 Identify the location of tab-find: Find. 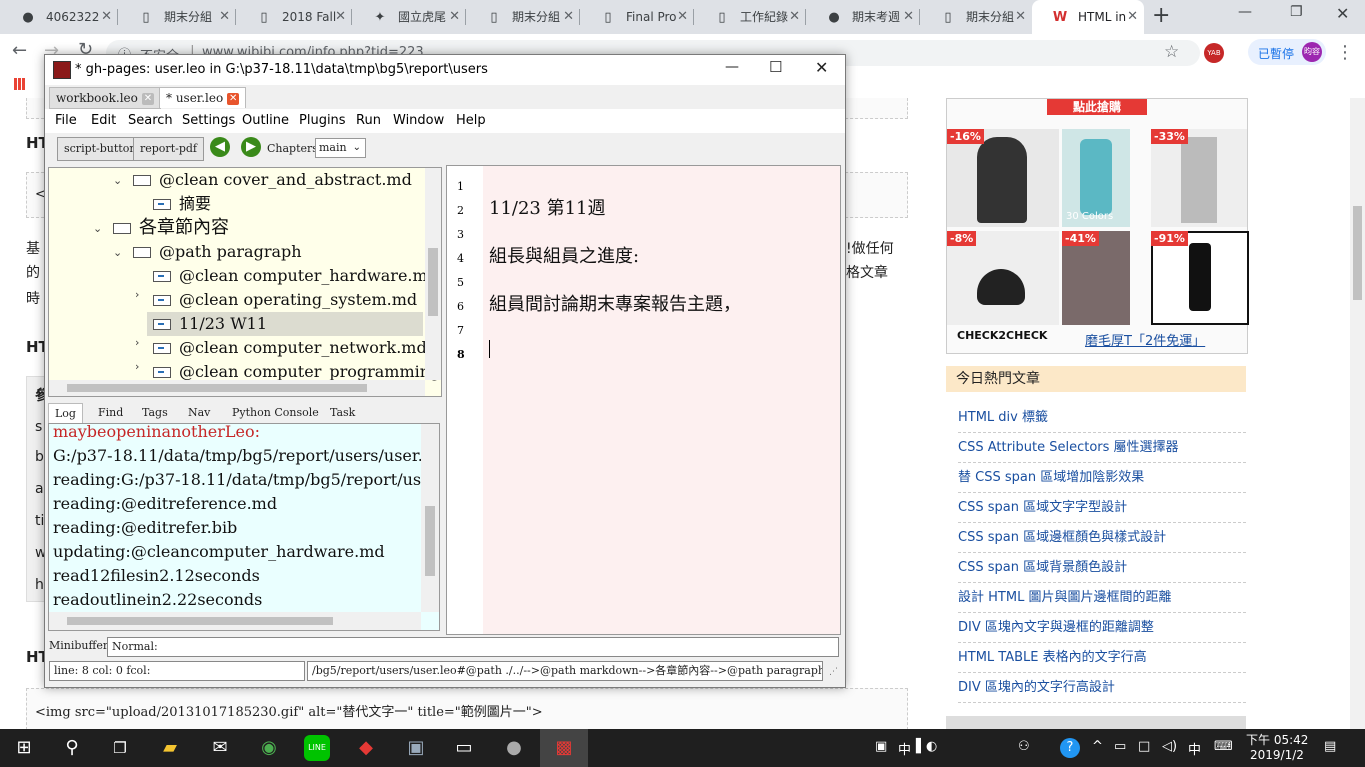
(110, 412).